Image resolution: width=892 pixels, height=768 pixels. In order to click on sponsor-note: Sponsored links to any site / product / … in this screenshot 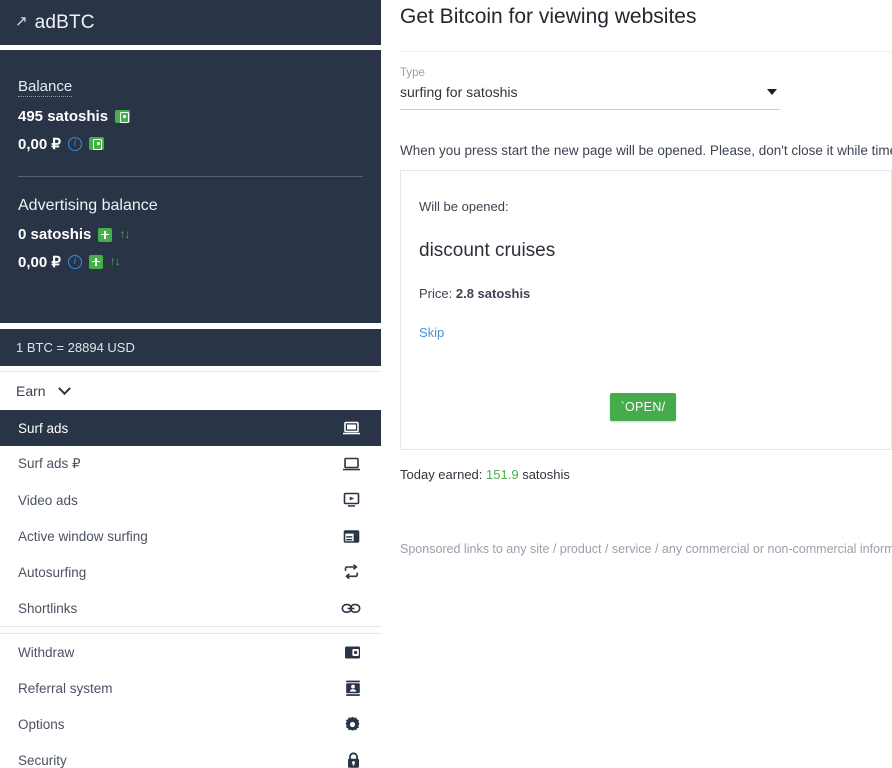, I will do `click(646, 549)`.